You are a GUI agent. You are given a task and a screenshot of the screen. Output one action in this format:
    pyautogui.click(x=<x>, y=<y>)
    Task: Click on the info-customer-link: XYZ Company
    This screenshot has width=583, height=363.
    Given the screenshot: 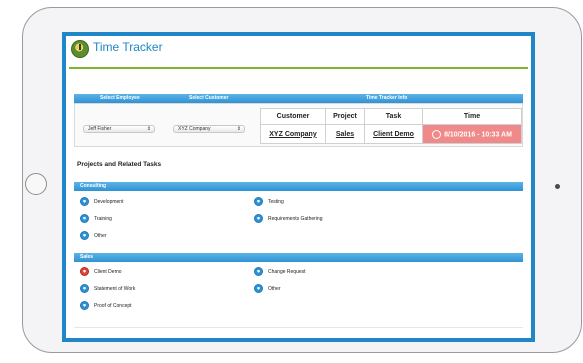 What is the action you would take?
    pyautogui.click(x=293, y=134)
    